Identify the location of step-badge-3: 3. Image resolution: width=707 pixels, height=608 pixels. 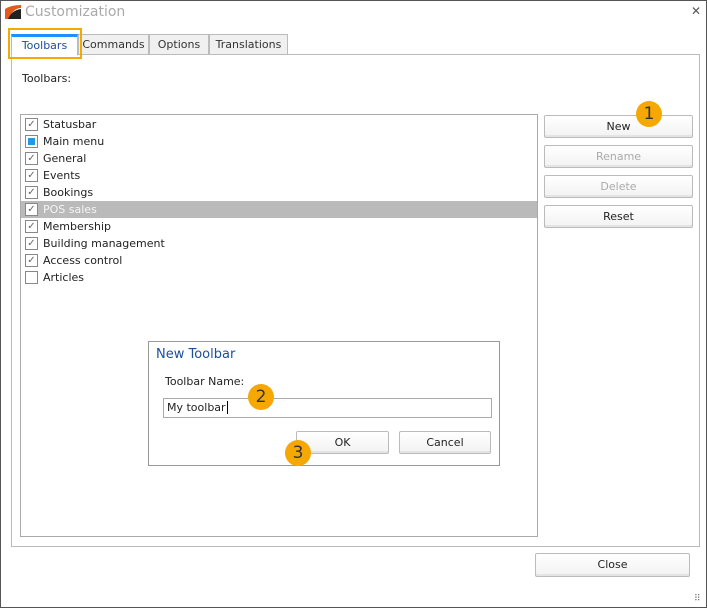
(298, 453).